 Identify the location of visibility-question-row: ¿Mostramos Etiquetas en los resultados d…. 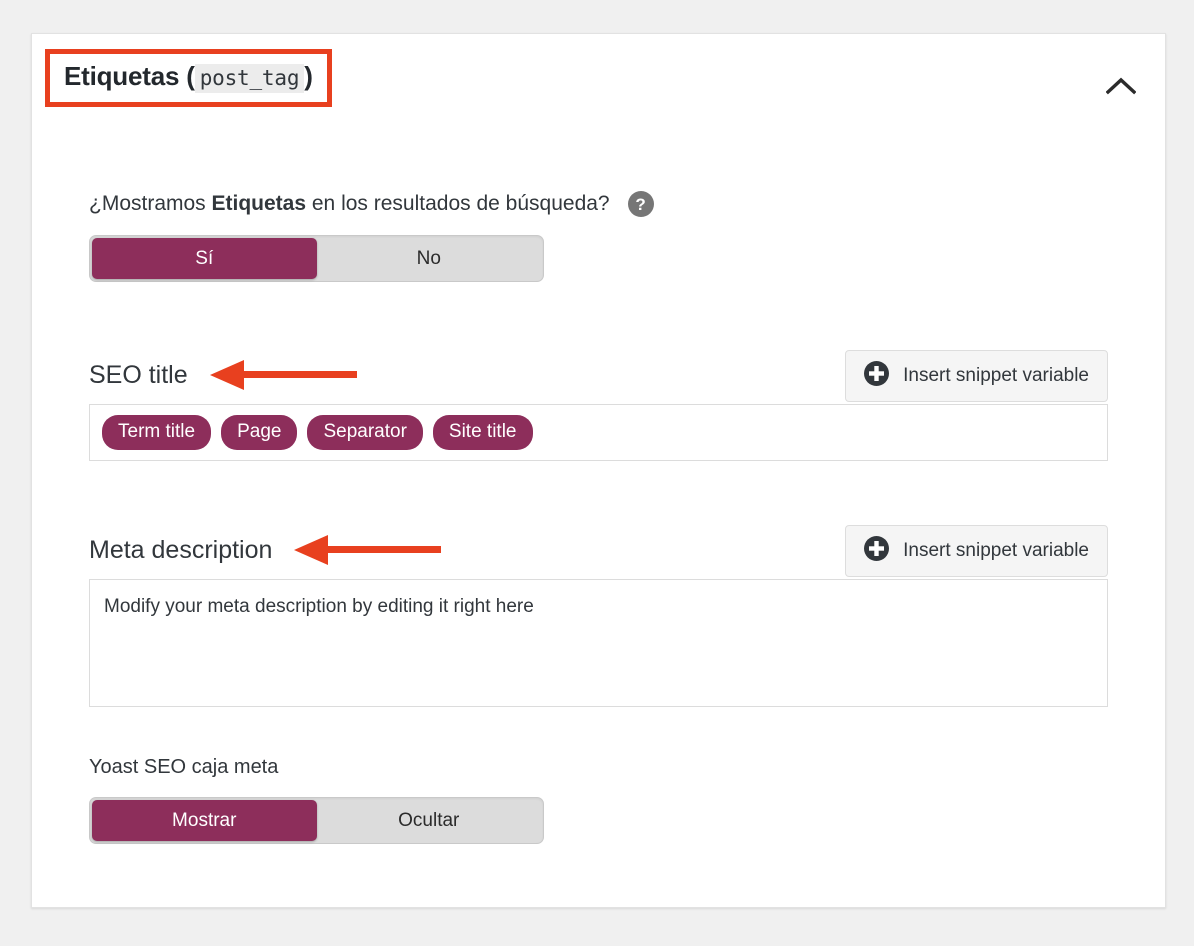
(598, 204).